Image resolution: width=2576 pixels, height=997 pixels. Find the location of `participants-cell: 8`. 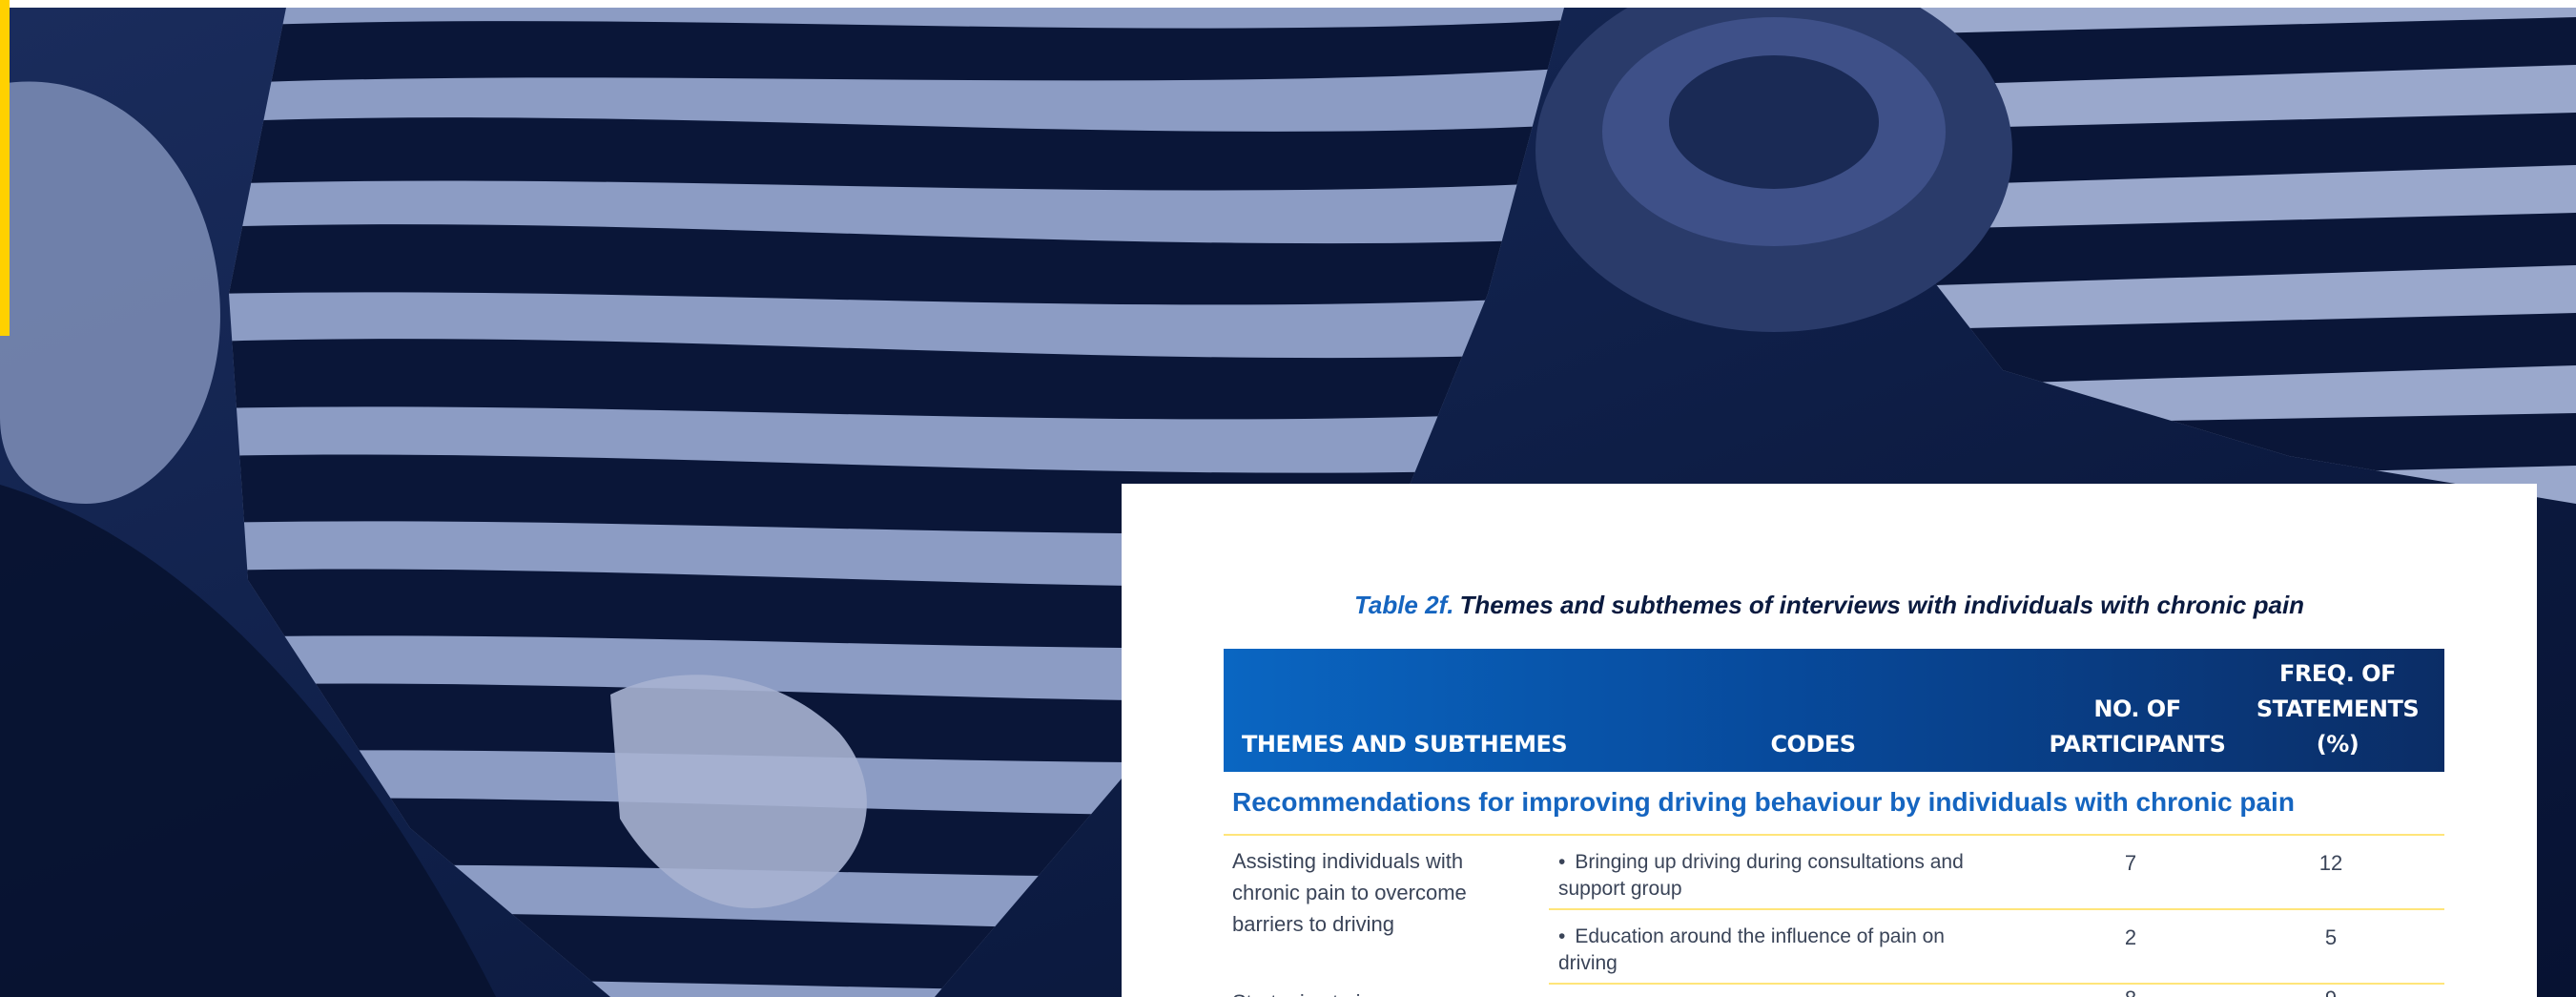

participants-cell: 8 is located at coordinates (2130, 992).